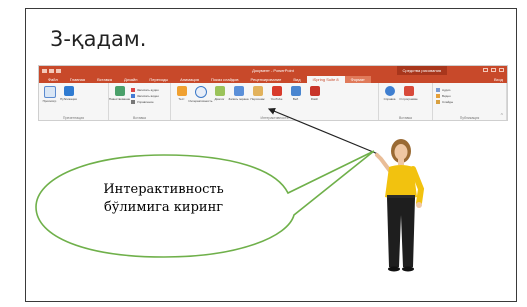  I want to click on tab-insert: Вставка, so click(104, 79).